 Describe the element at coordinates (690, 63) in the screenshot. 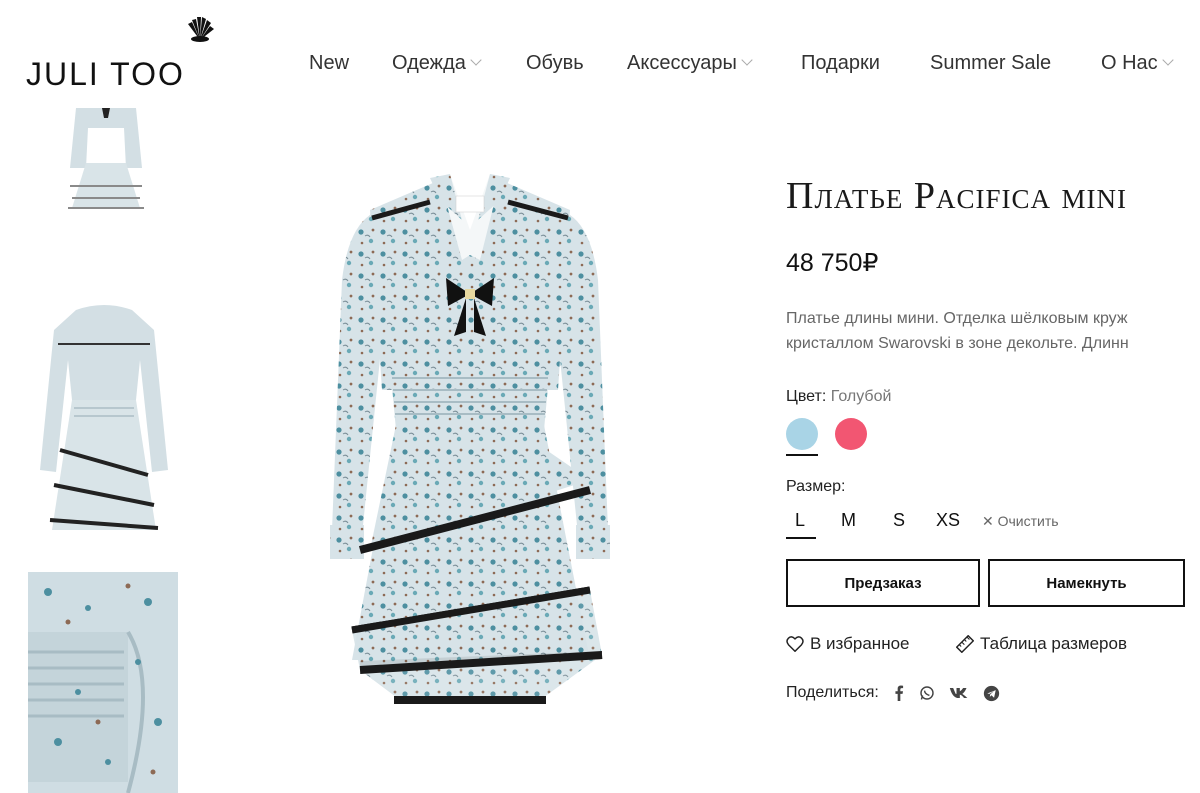

I see `nav-item-accessories: Аксессуары` at that location.